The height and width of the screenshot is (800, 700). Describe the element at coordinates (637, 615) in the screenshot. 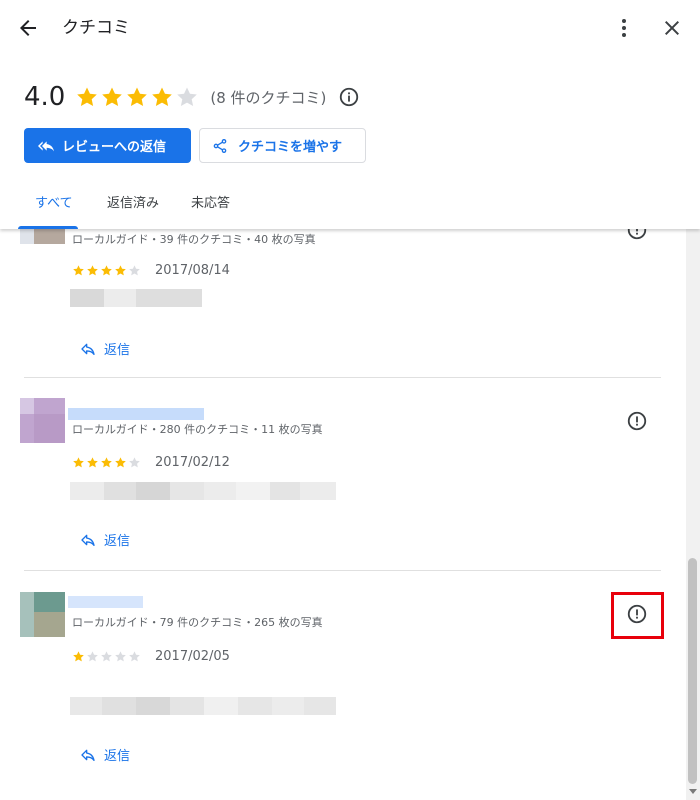

I see `highlight-box` at that location.